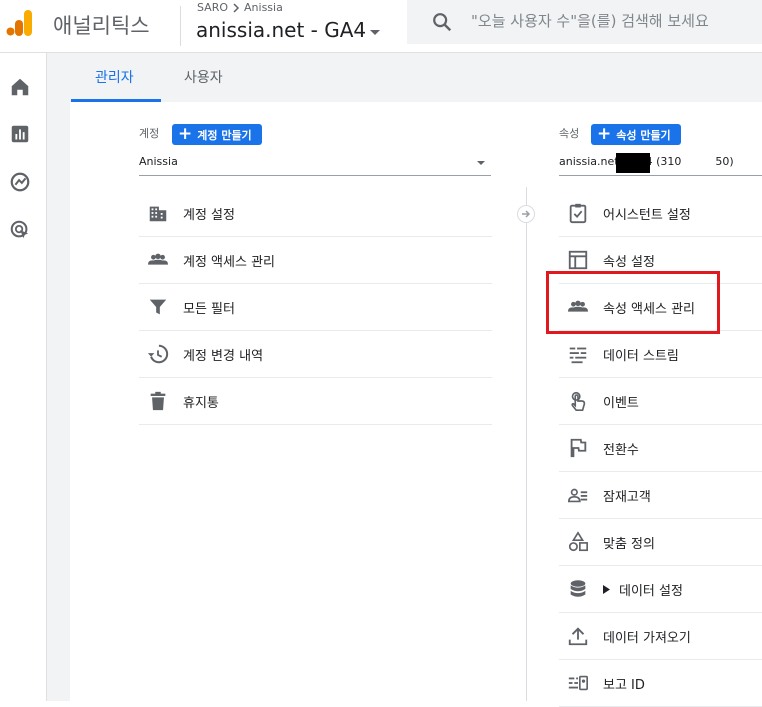 This screenshot has height=707, width=762. I want to click on home-icon, so click(20, 87).